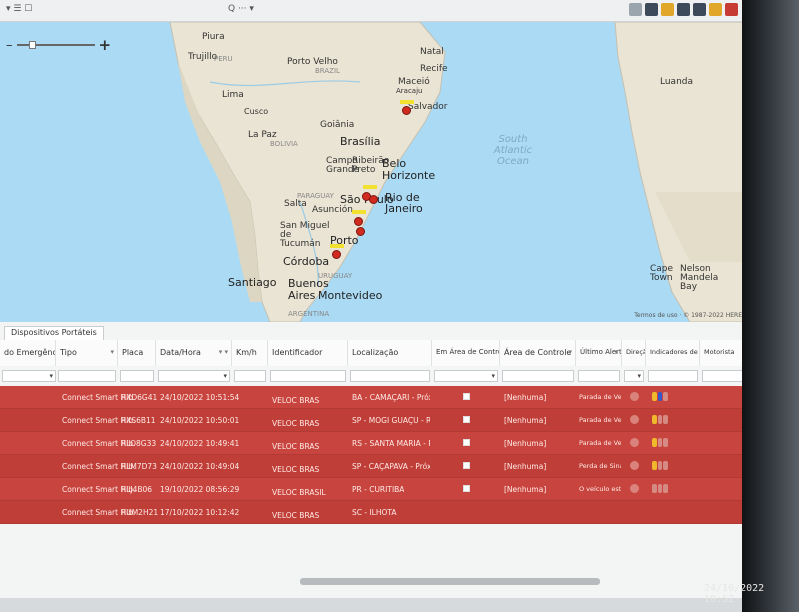 The height and width of the screenshot is (612, 799). What do you see at coordinates (724, 353) in the screenshot?
I see `col-motorista: Motorista` at bounding box center [724, 353].